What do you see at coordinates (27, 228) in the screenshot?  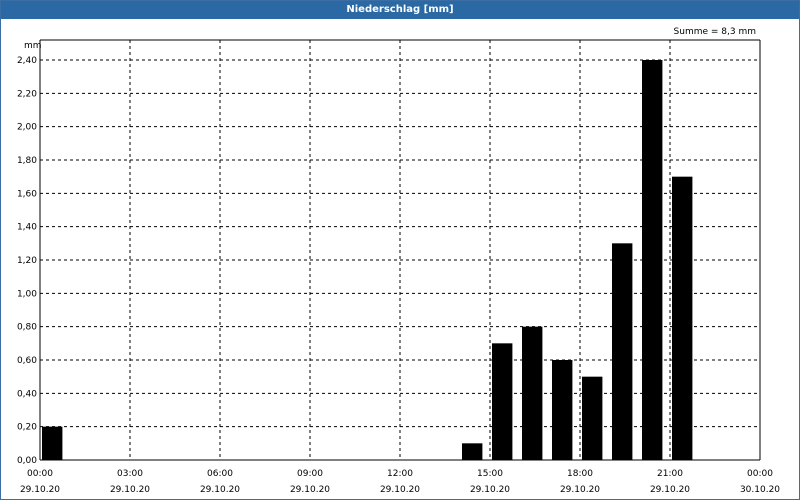 I see `y-tick-label: 1,40` at bounding box center [27, 228].